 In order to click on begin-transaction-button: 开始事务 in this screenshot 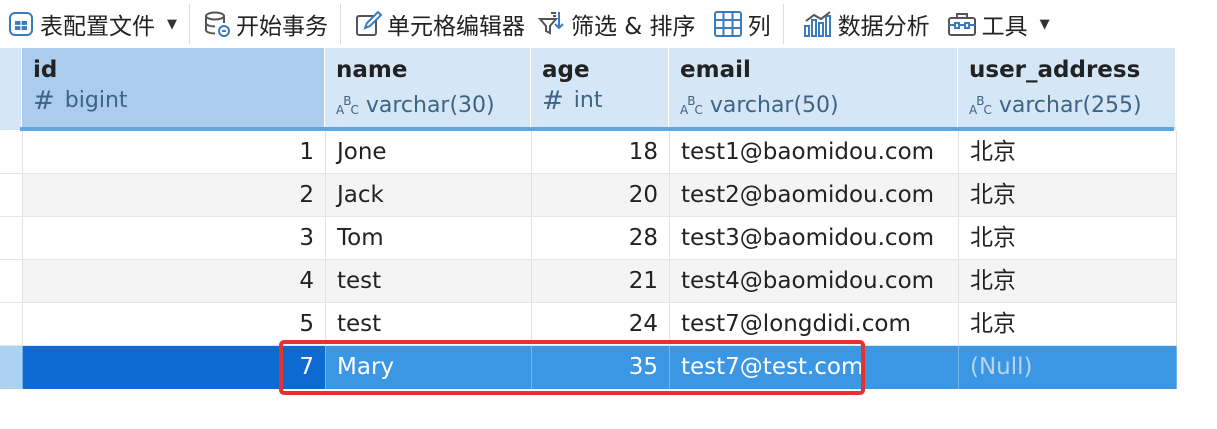, I will do `click(265, 24)`.